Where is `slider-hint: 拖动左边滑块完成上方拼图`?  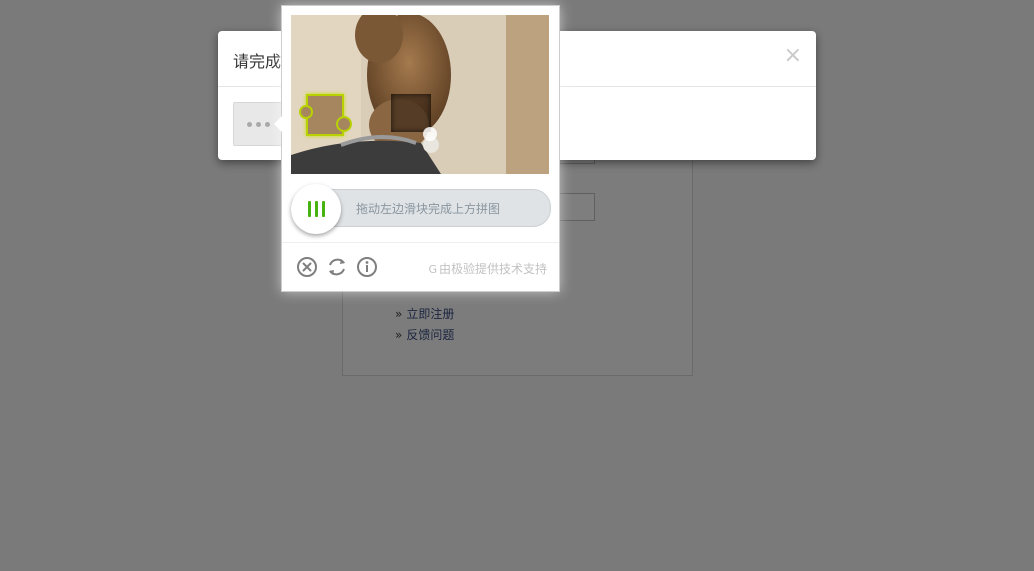
slider-hint: 拖动左边滑块完成上方拼图 is located at coordinates (428, 209).